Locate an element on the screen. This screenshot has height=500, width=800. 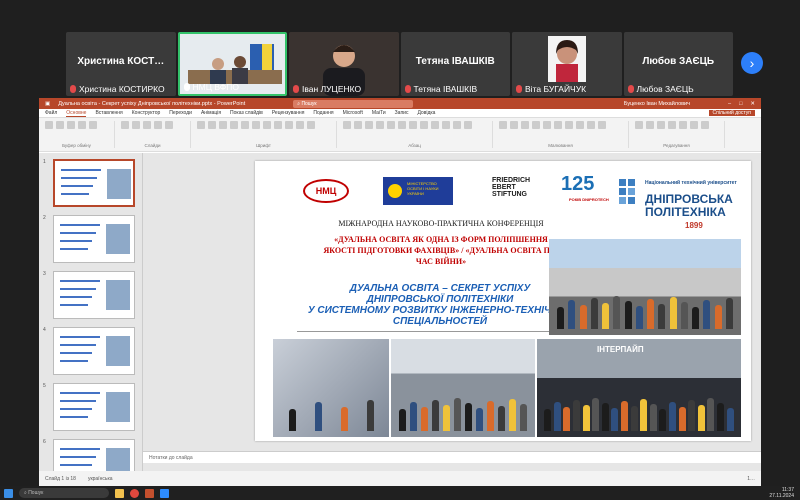
participant-tile-5: Віта БУГАЙЧУК is located at coordinates (567, 64).